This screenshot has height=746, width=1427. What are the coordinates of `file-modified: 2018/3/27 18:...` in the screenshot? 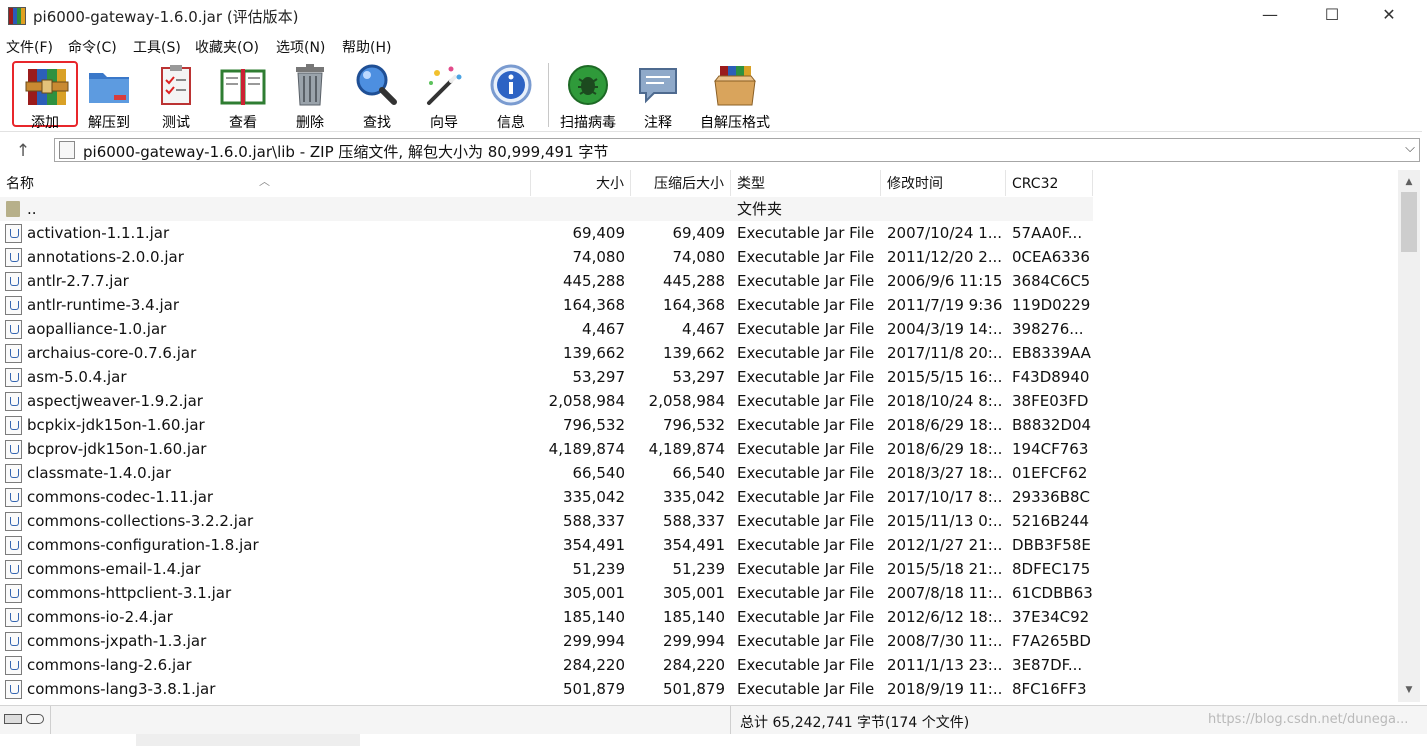 It's located at (944, 473).